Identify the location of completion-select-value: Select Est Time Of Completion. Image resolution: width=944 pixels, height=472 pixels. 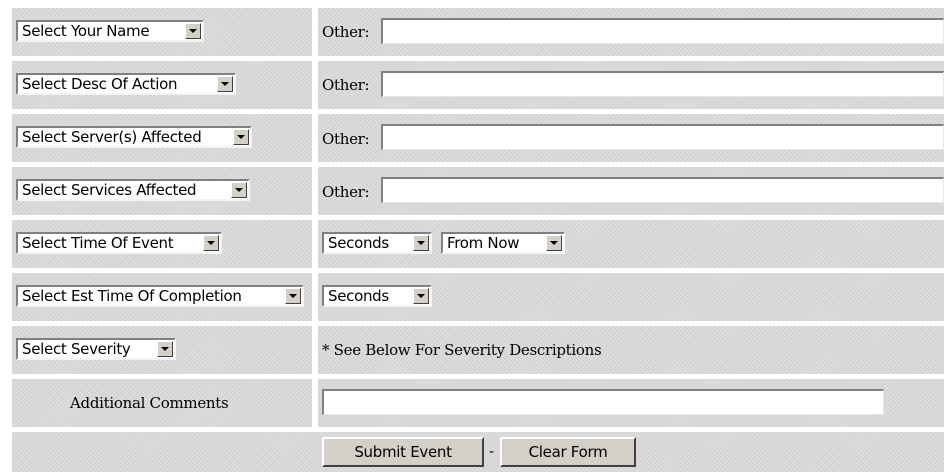
(132, 296).